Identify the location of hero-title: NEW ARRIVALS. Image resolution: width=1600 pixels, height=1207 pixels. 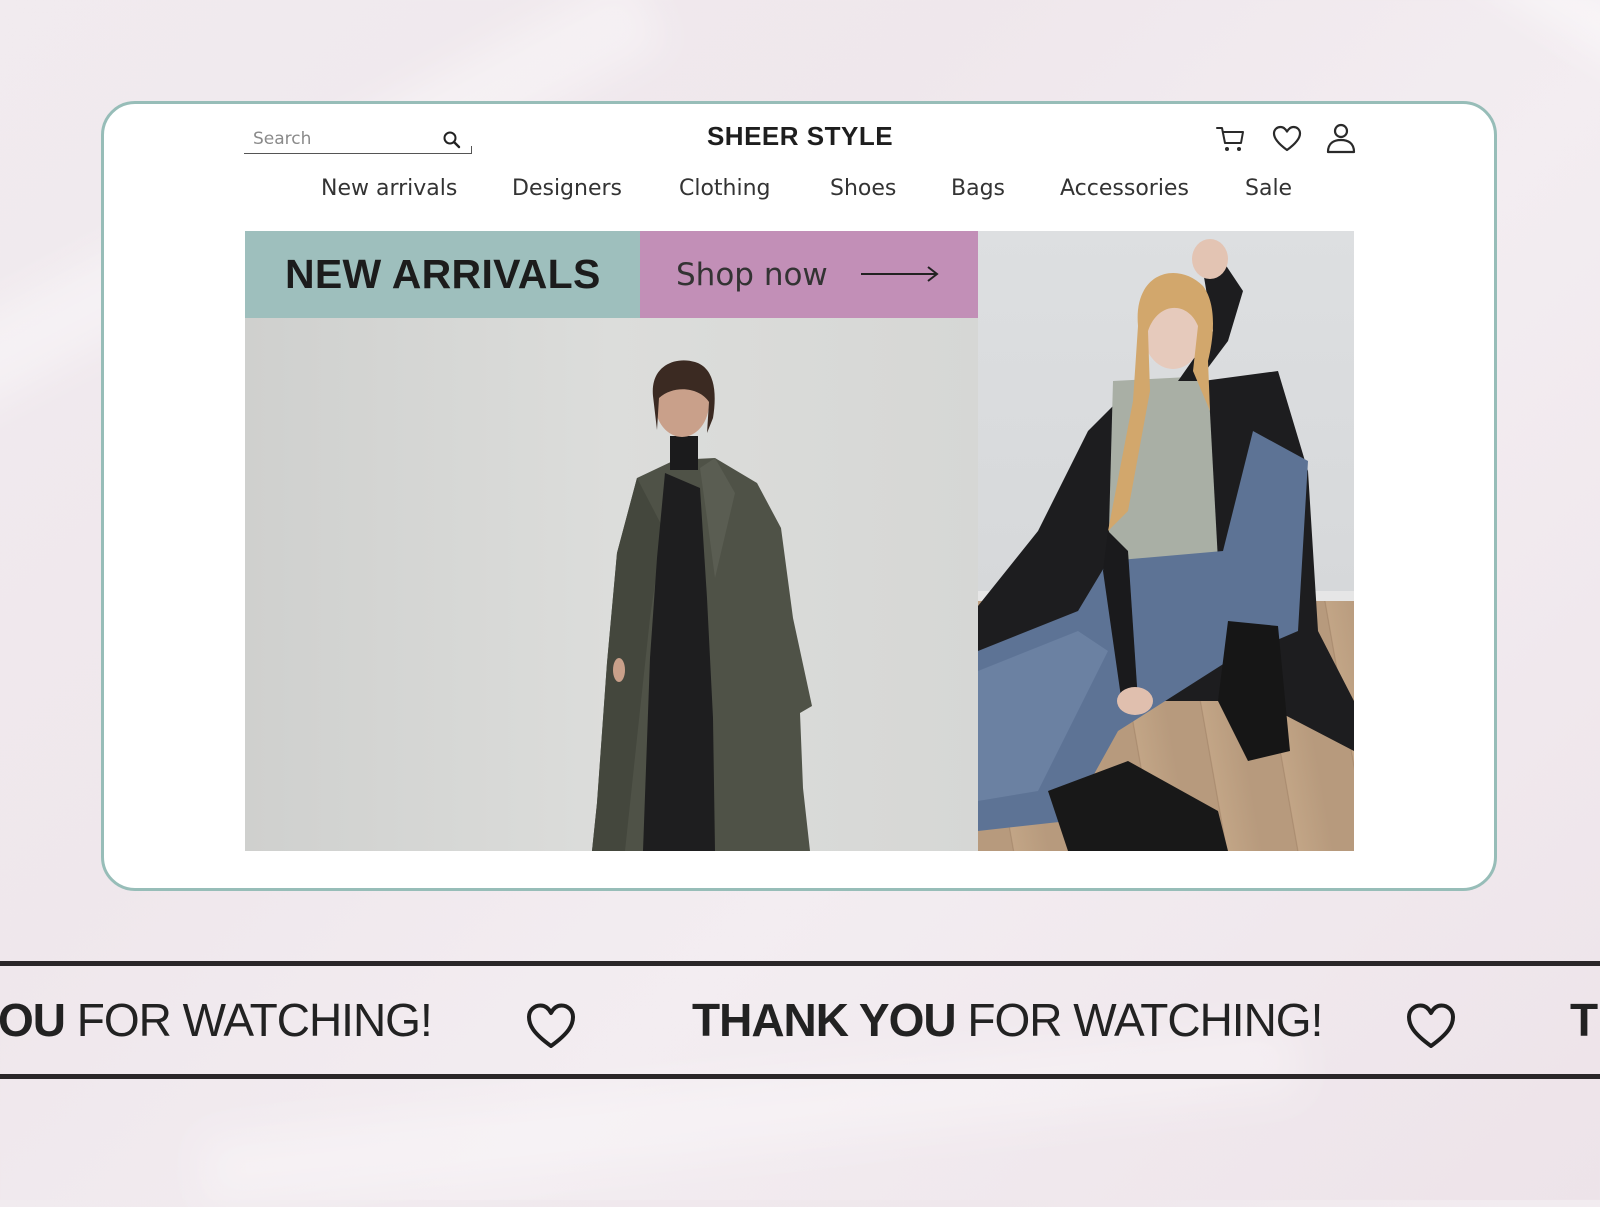
(443, 274).